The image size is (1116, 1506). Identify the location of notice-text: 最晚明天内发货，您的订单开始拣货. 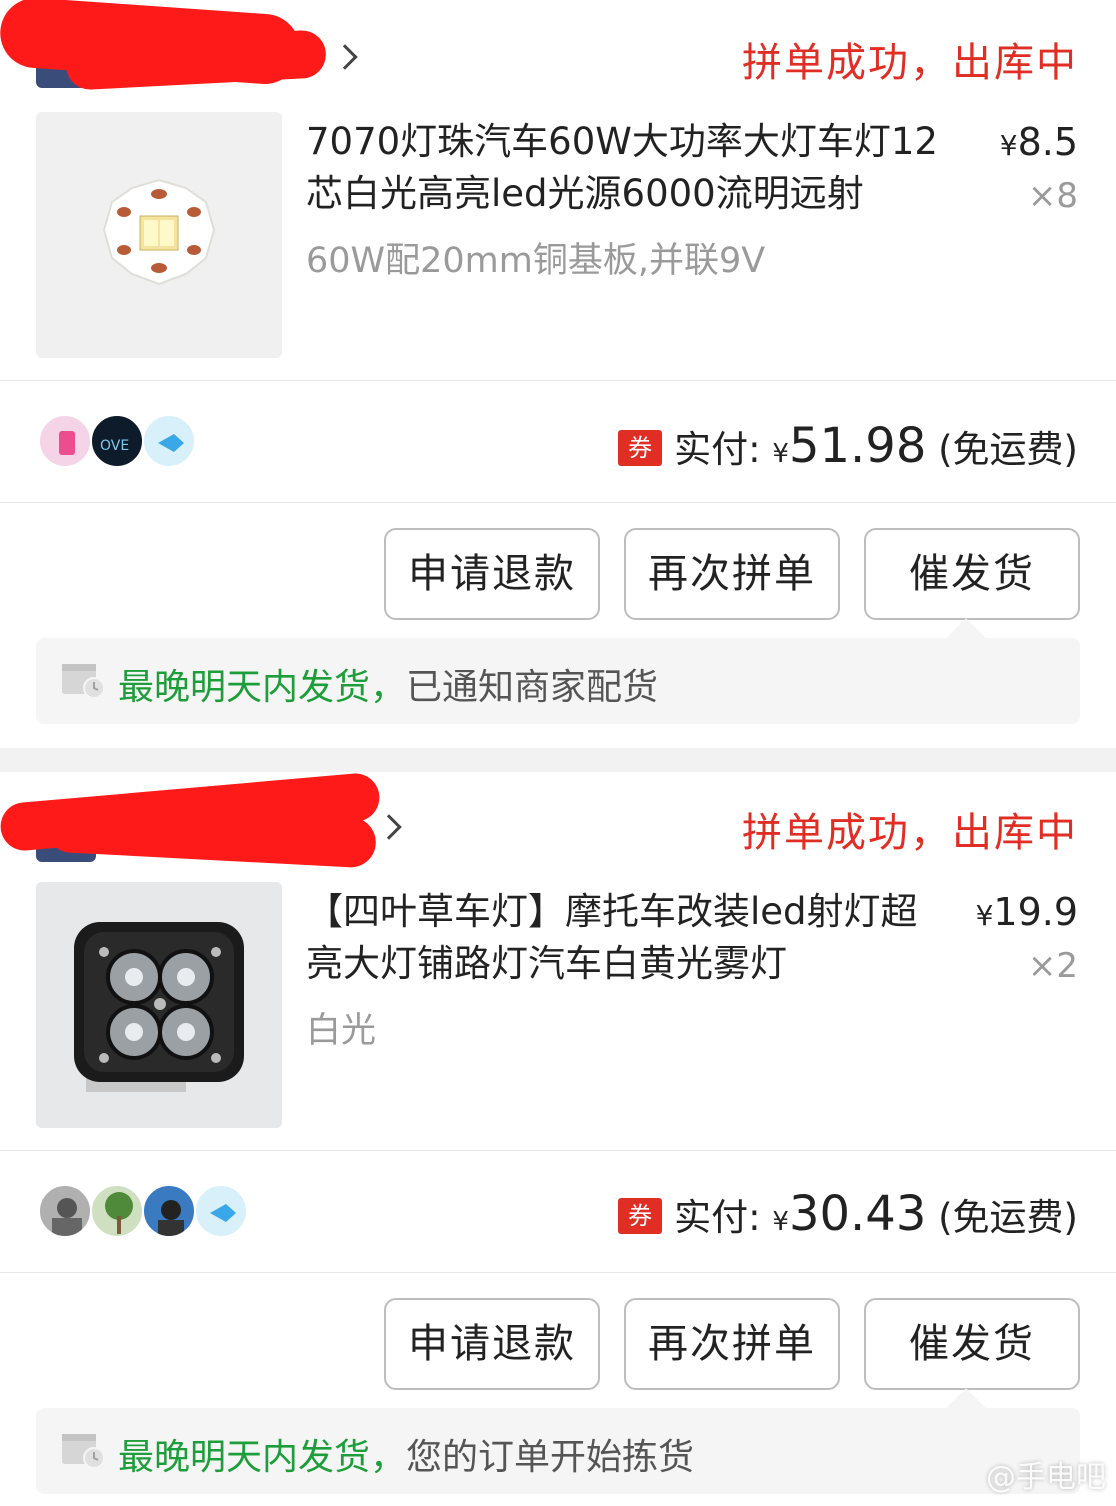
(406, 1454).